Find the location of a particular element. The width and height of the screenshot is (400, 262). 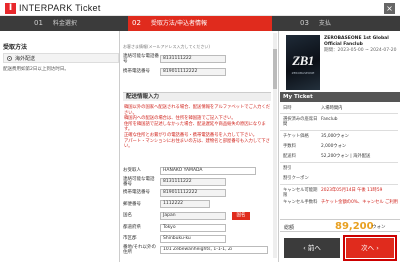

interpark-logo: I is located at coordinates (10, 8).